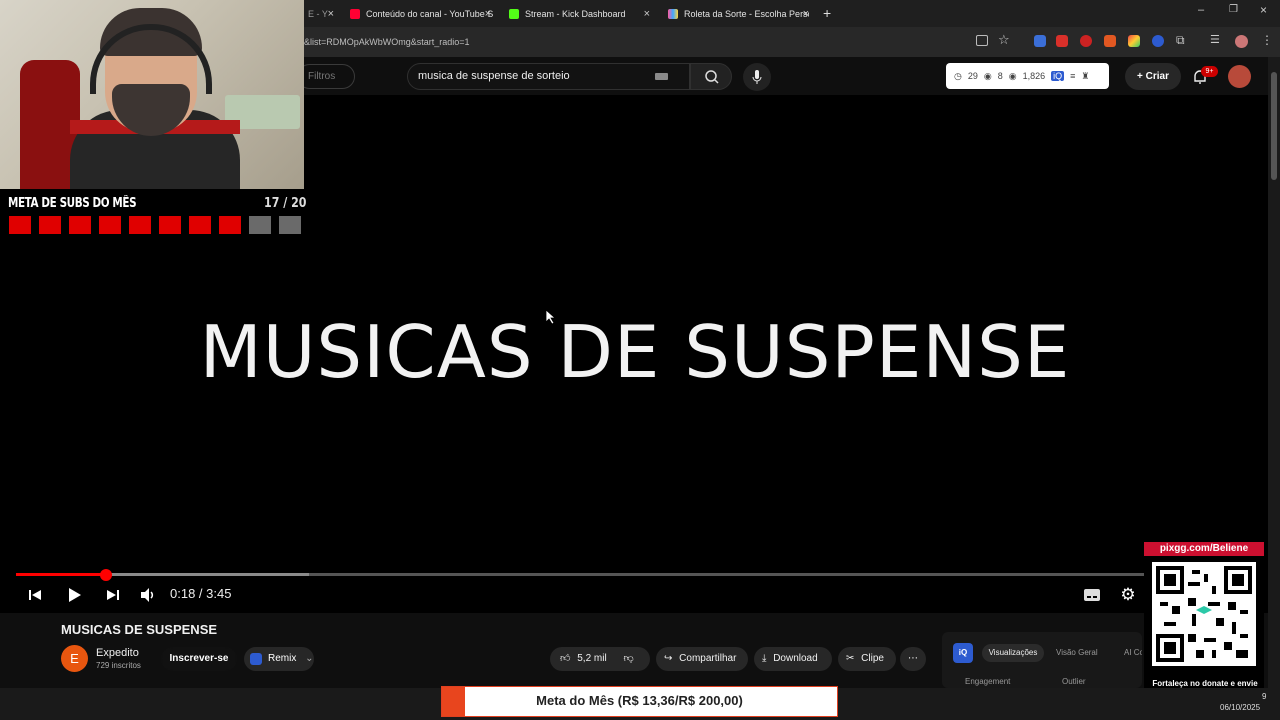 The image size is (1280, 720). I want to click on next-button, so click(113, 595).